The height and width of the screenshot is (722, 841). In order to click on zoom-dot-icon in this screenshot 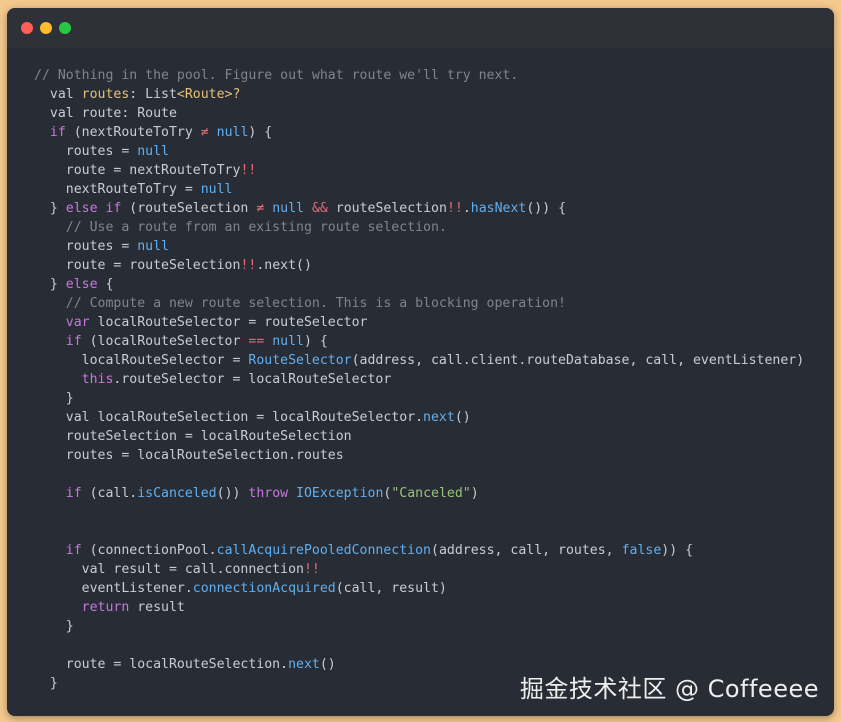, I will do `click(65, 28)`.